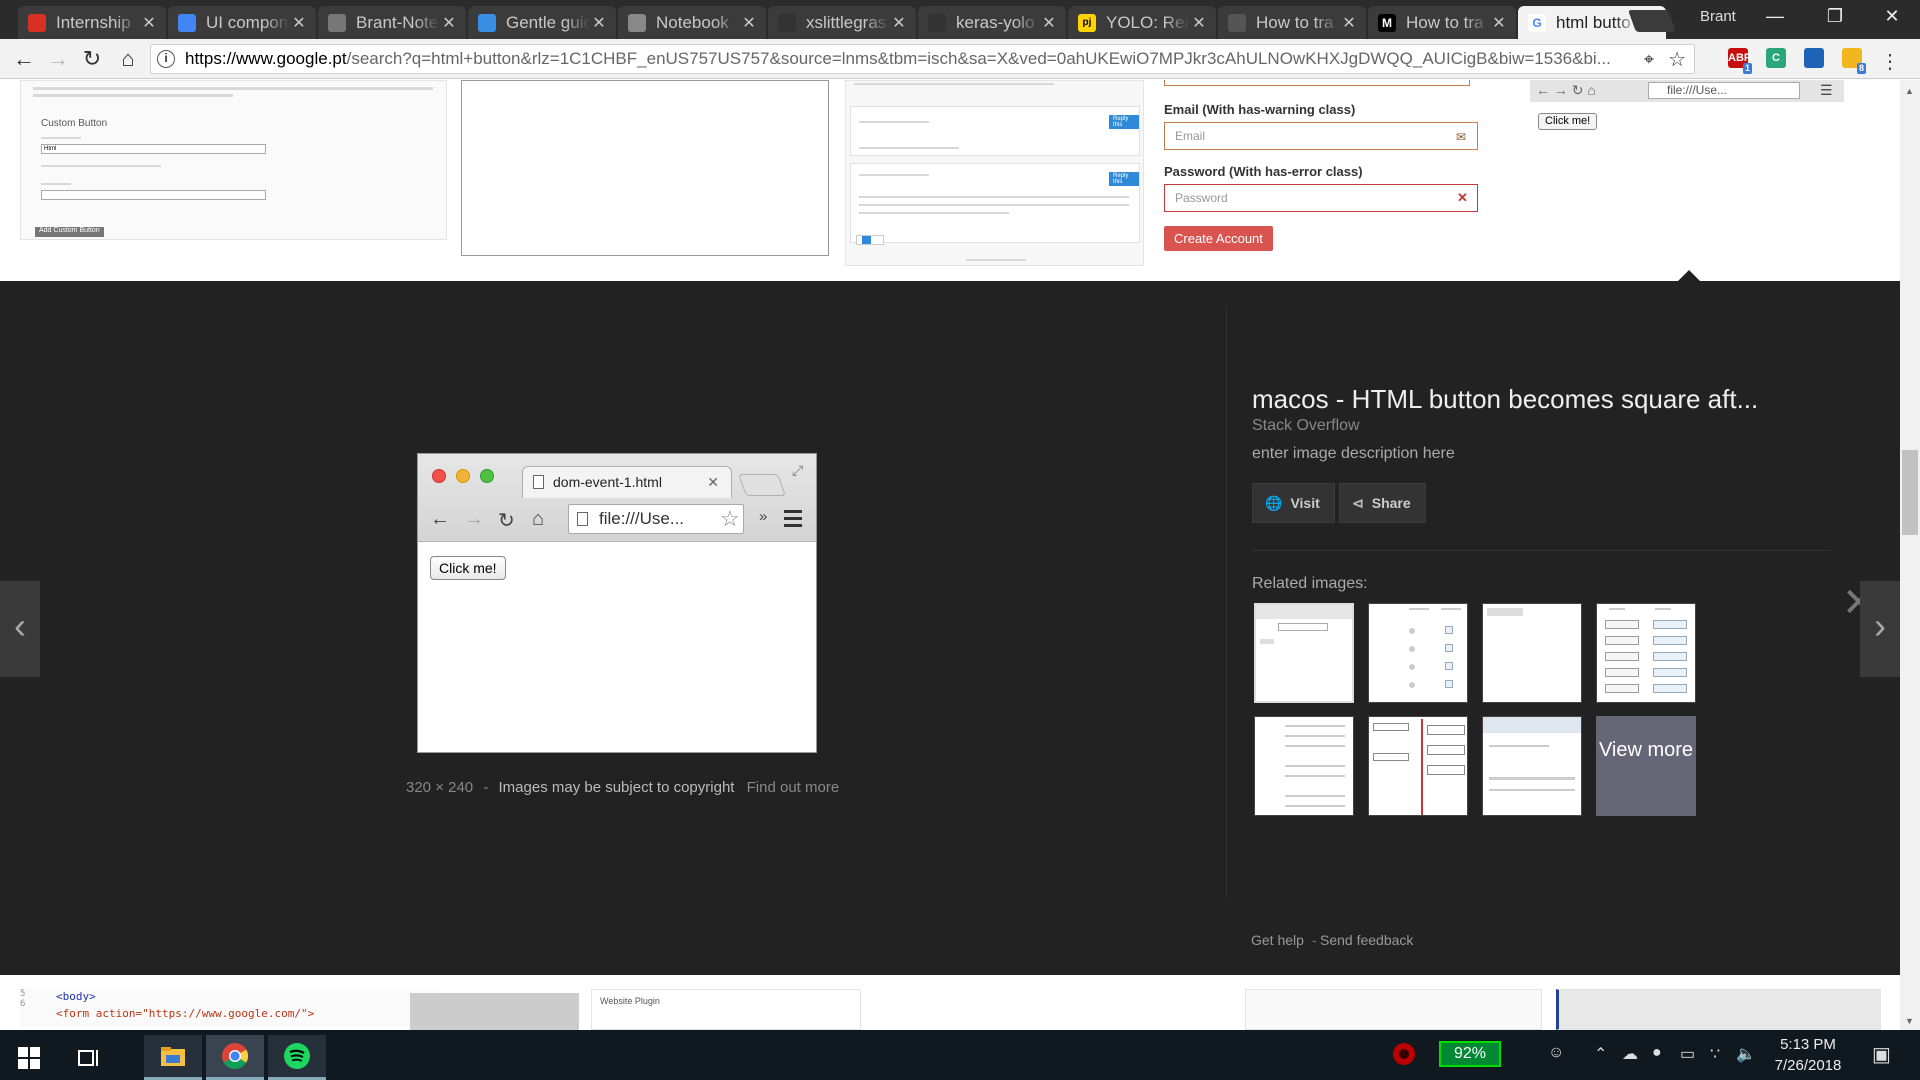 The width and height of the screenshot is (1920, 1080). What do you see at coordinates (1909, 1021) in the screenshot?
I see `scroll-down-icon: ▼` at bounding box center [1909, 1021].